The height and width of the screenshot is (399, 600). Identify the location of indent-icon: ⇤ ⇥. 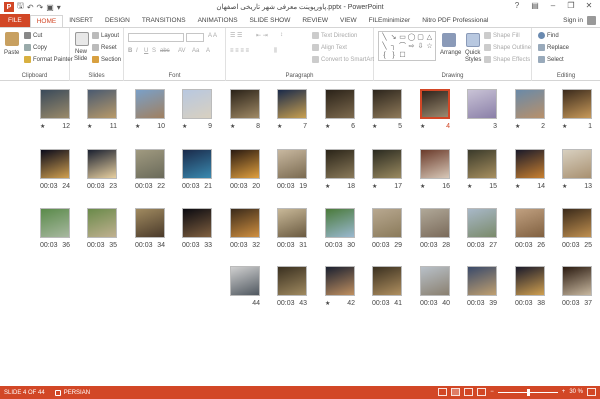
(262, 35).